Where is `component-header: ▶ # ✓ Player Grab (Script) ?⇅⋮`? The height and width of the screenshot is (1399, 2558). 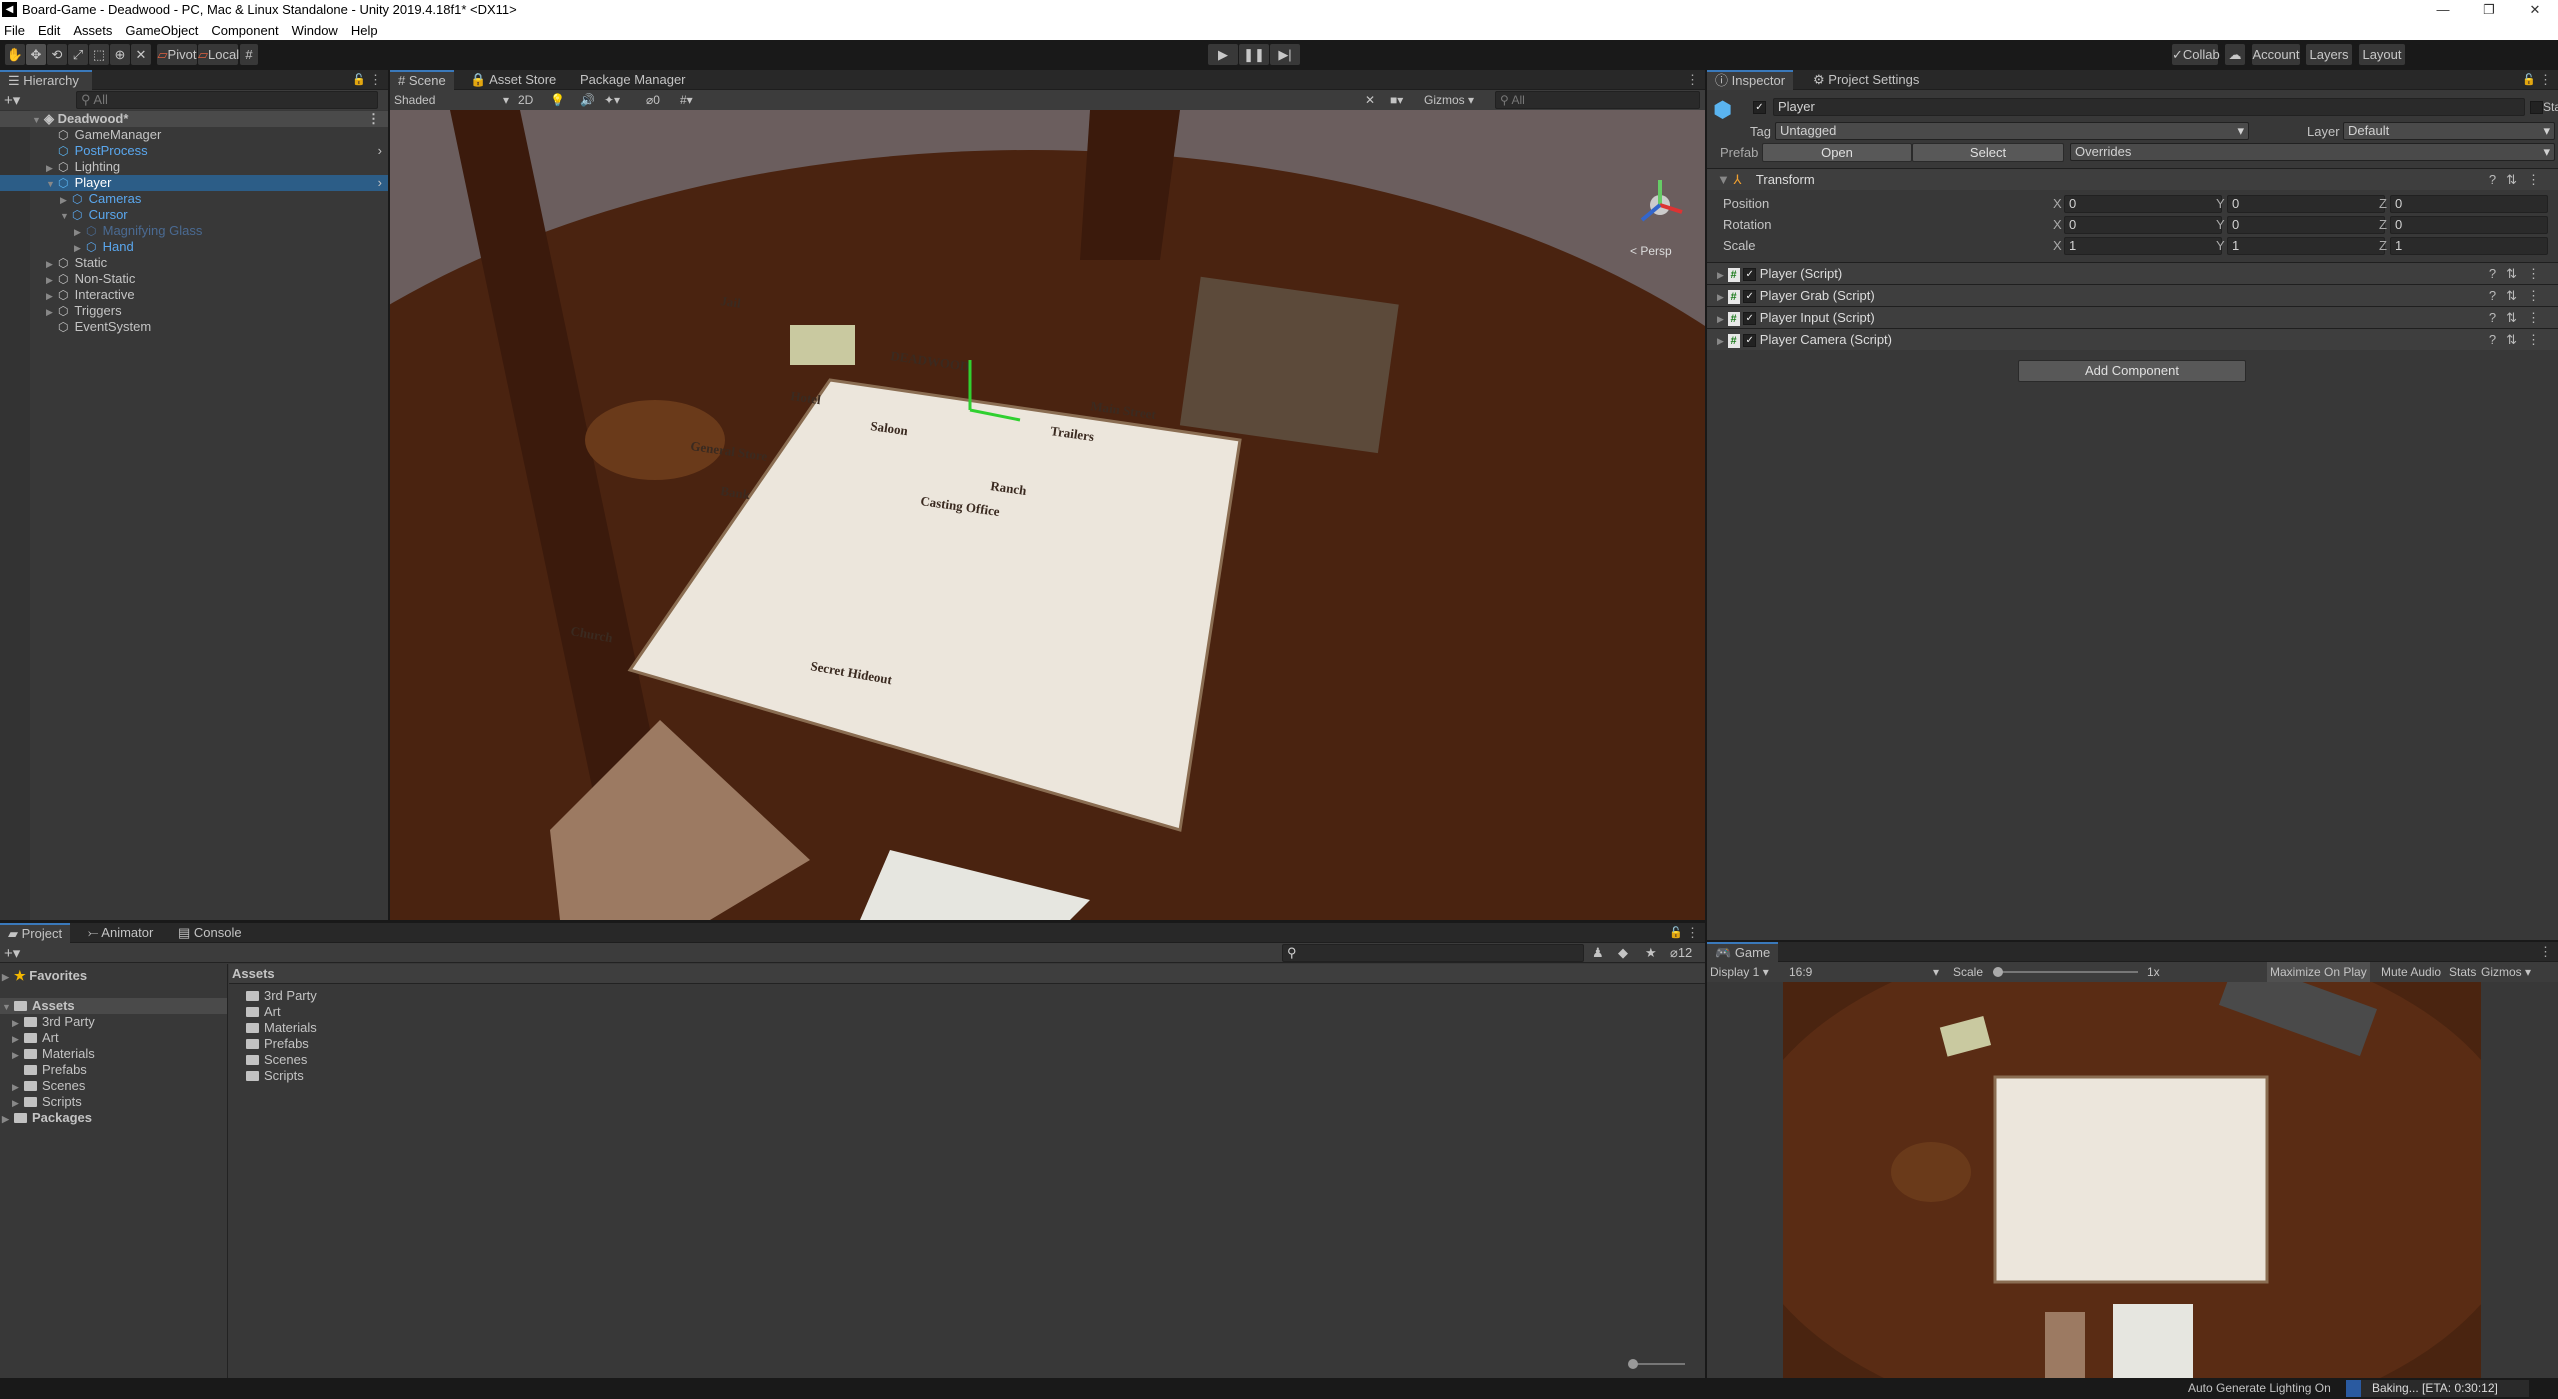 component-header: ▶ # ✓ Player Grab (Script) ?⇅⋮ is located at coordinates (2132, 295).